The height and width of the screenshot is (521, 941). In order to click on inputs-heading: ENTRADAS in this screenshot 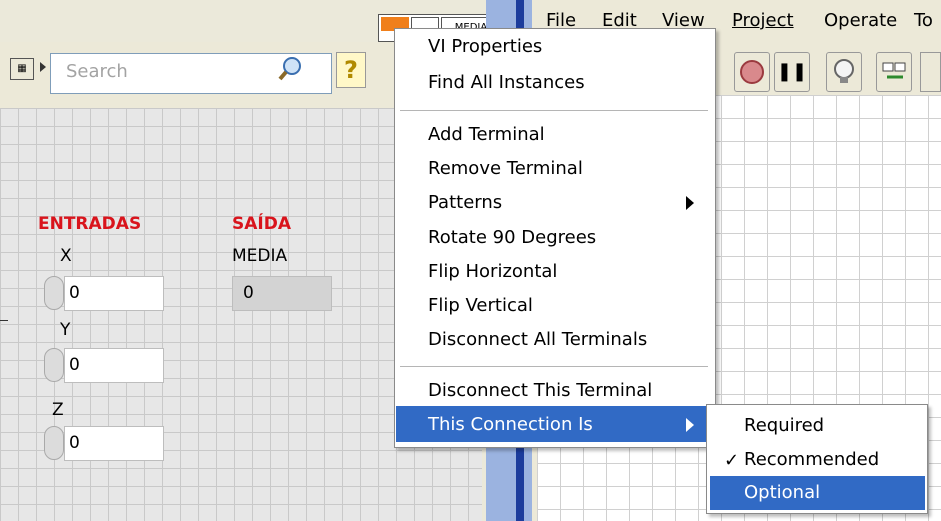, I will do `click(90, 224)`.